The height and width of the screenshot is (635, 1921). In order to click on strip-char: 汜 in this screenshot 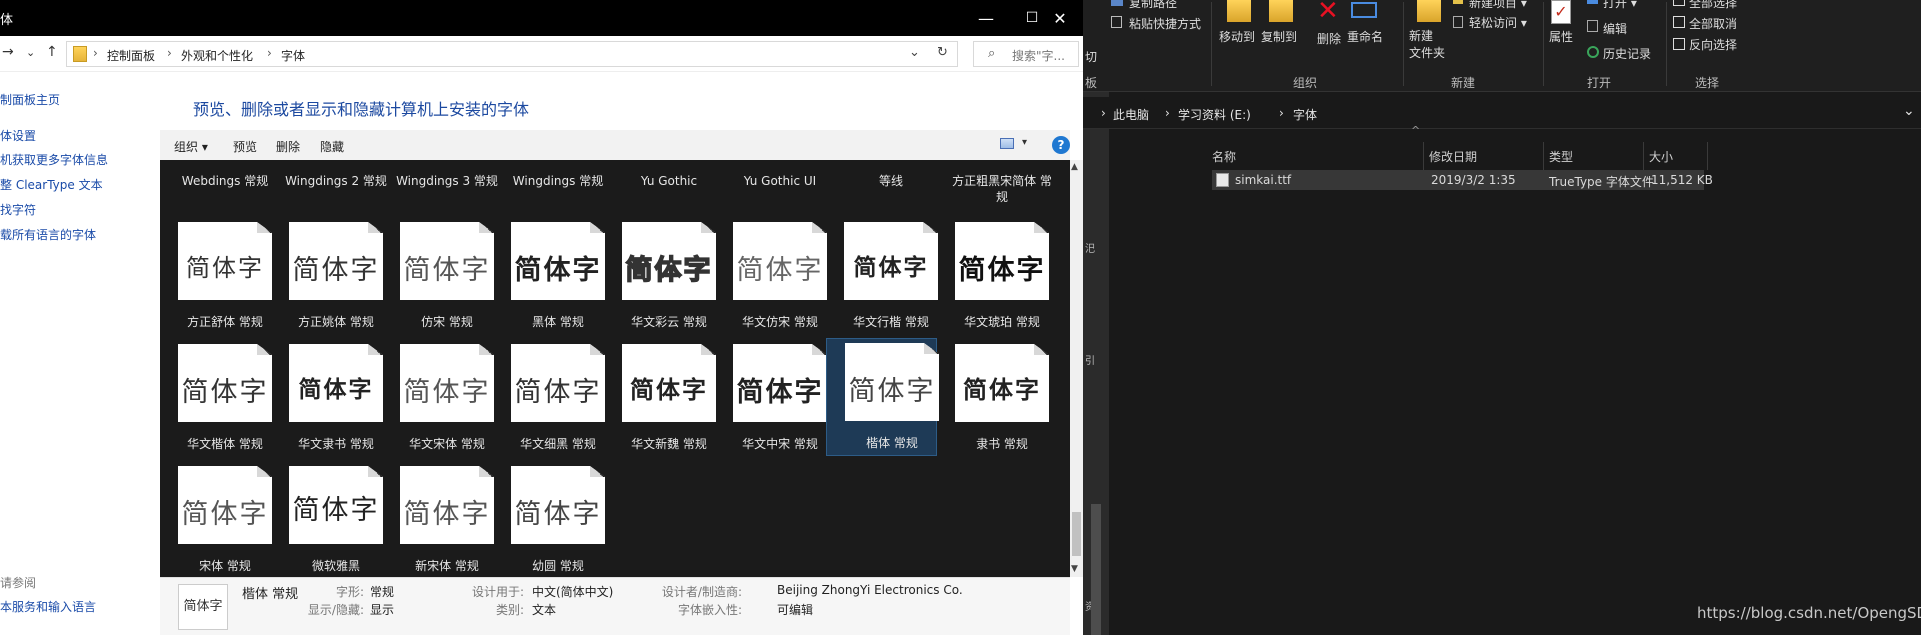, I will do `click(1090, 249)`.